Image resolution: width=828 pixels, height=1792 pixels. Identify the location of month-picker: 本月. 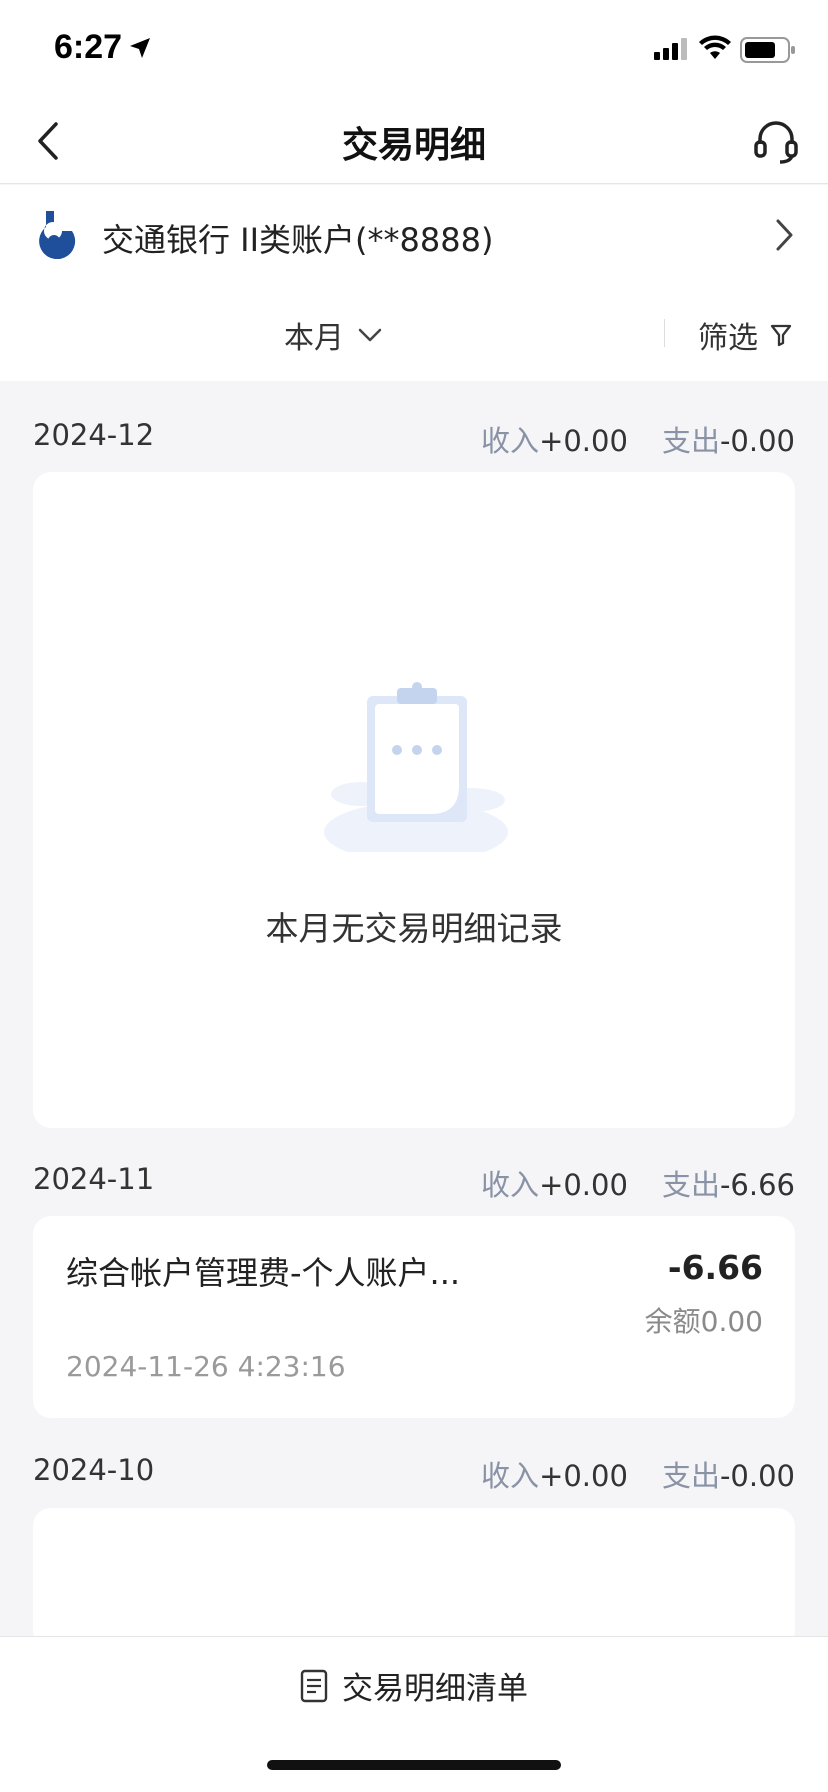
(333, 335).